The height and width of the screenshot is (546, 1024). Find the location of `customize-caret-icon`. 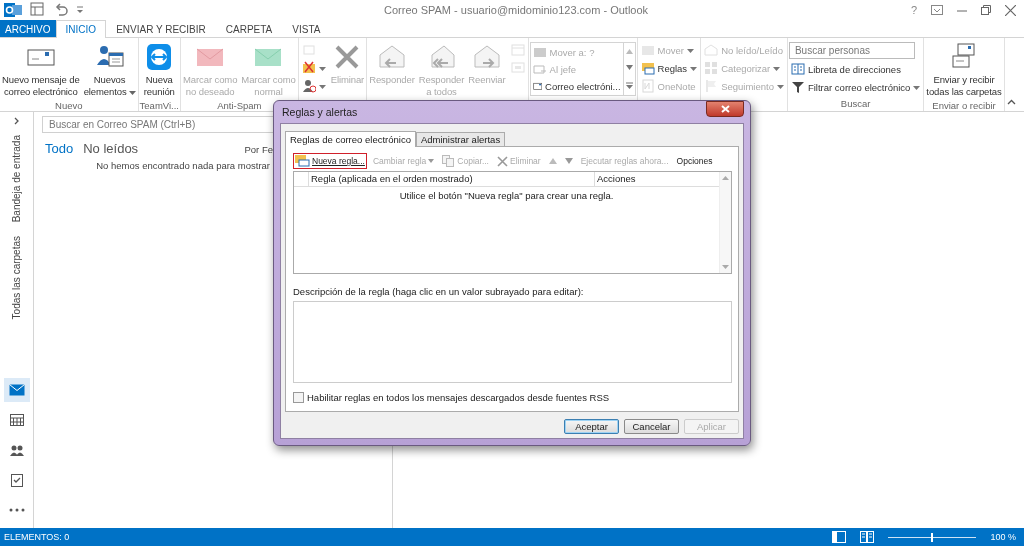

customize-caret-icon is located at coordinates (80, 10).